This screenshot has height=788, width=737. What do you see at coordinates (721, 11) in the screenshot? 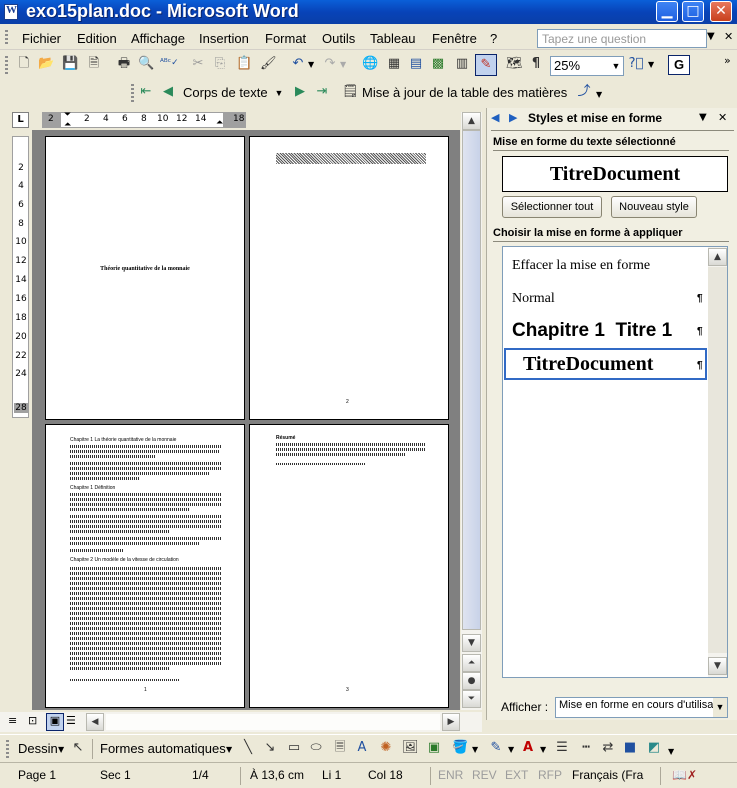
I see `close-button: ✕` at bounding box center [721, 11].